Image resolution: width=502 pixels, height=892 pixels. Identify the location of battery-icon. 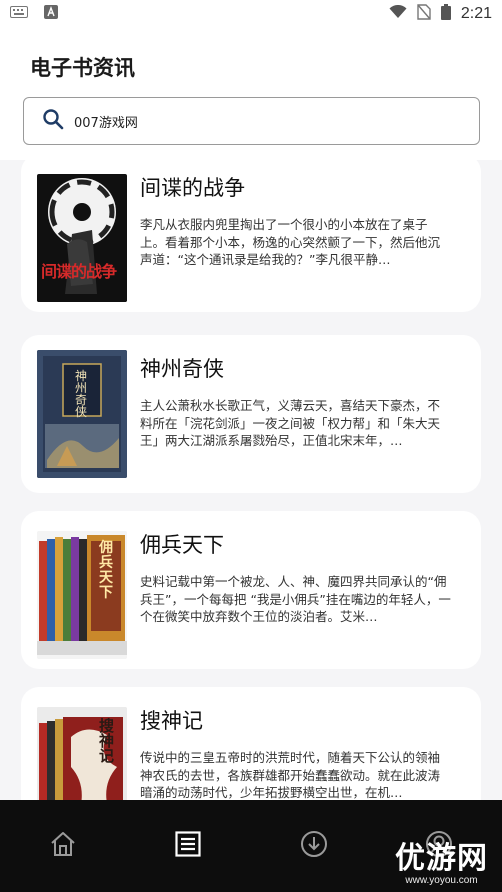
(445, 14).